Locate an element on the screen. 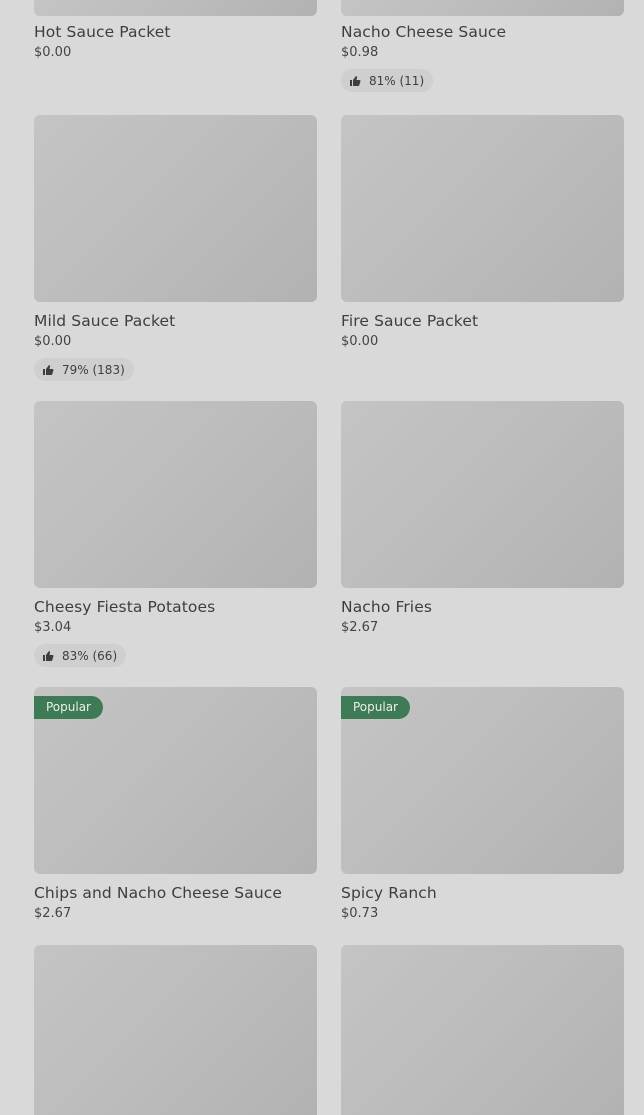  menu-item-card: Fire Sauce Packet $0.00 is located at coordinates (482, 232).